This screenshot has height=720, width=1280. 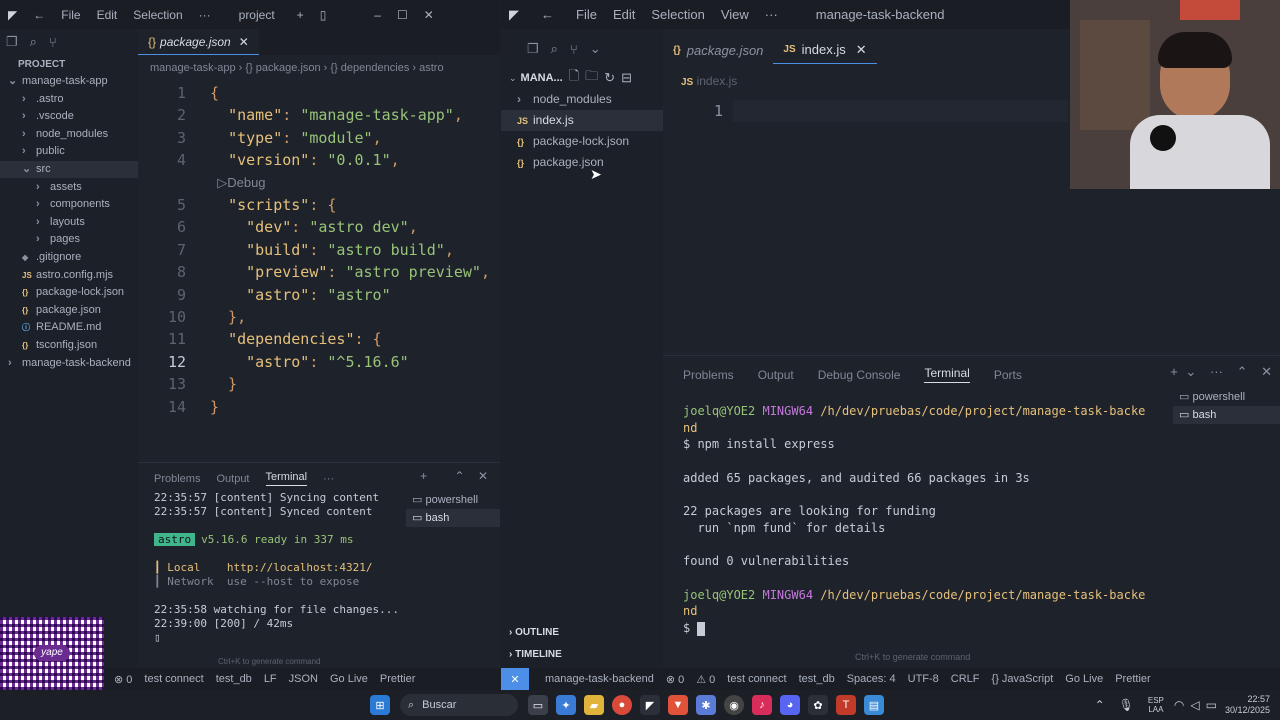 I want to click on close-tab-icon: ✕, so click(x=244, y=42).